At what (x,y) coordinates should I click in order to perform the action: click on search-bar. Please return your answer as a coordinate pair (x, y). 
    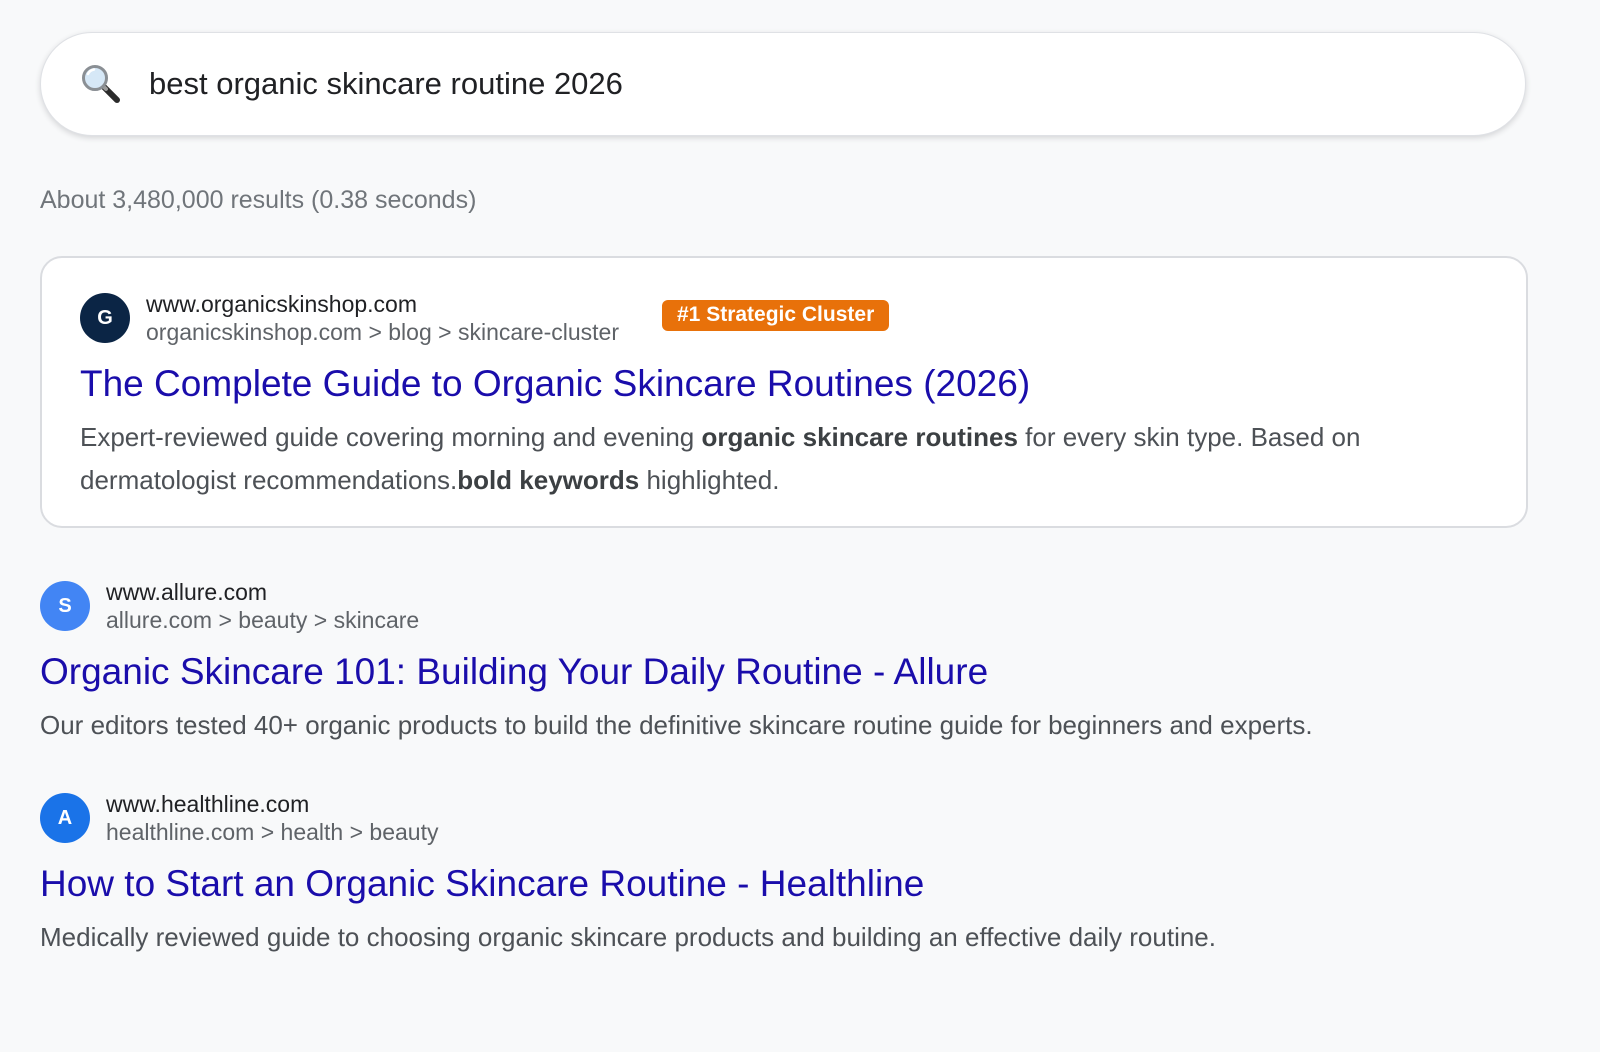
    Looking at the image, I should click on (783, 84).